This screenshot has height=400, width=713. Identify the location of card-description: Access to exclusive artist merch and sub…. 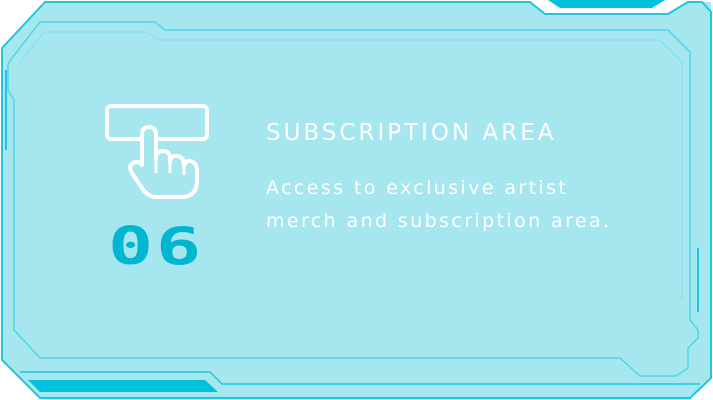
(439, 204).